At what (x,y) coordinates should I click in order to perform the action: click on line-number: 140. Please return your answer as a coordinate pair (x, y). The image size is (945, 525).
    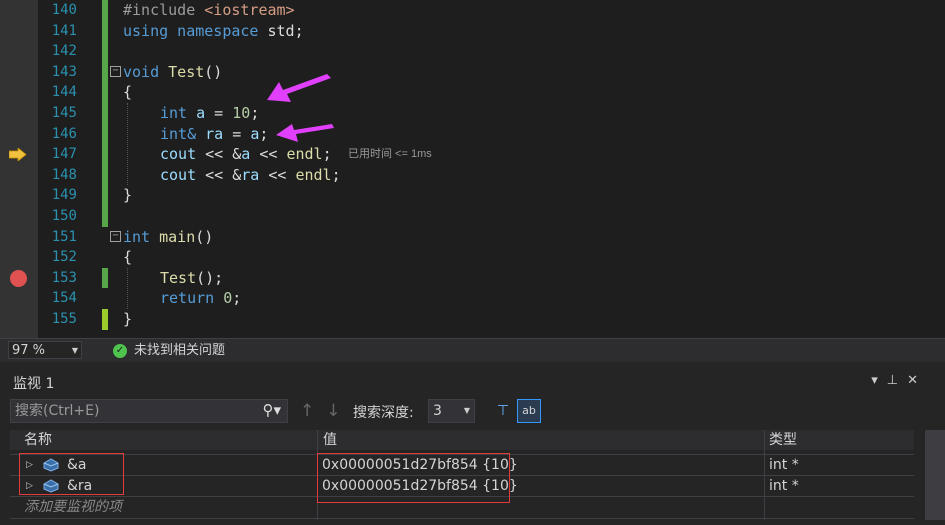
    Looking at the image, I should click on (64, 10).